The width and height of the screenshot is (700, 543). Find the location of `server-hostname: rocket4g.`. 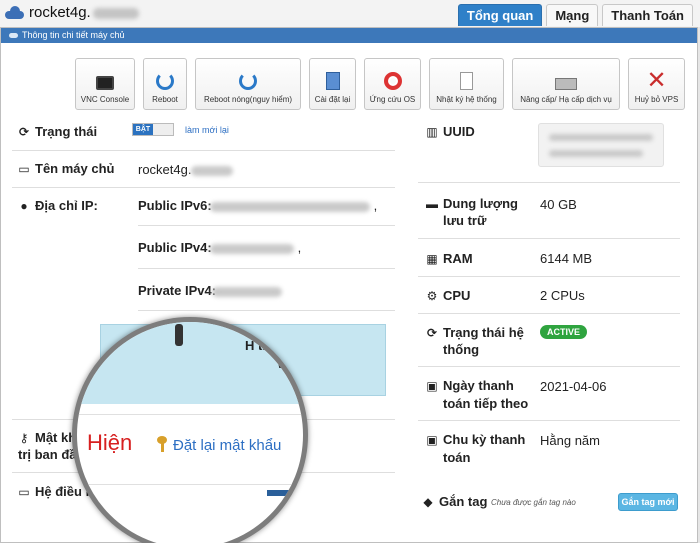

server-hostname: rocket4g. is located at coordinates (84, 12).